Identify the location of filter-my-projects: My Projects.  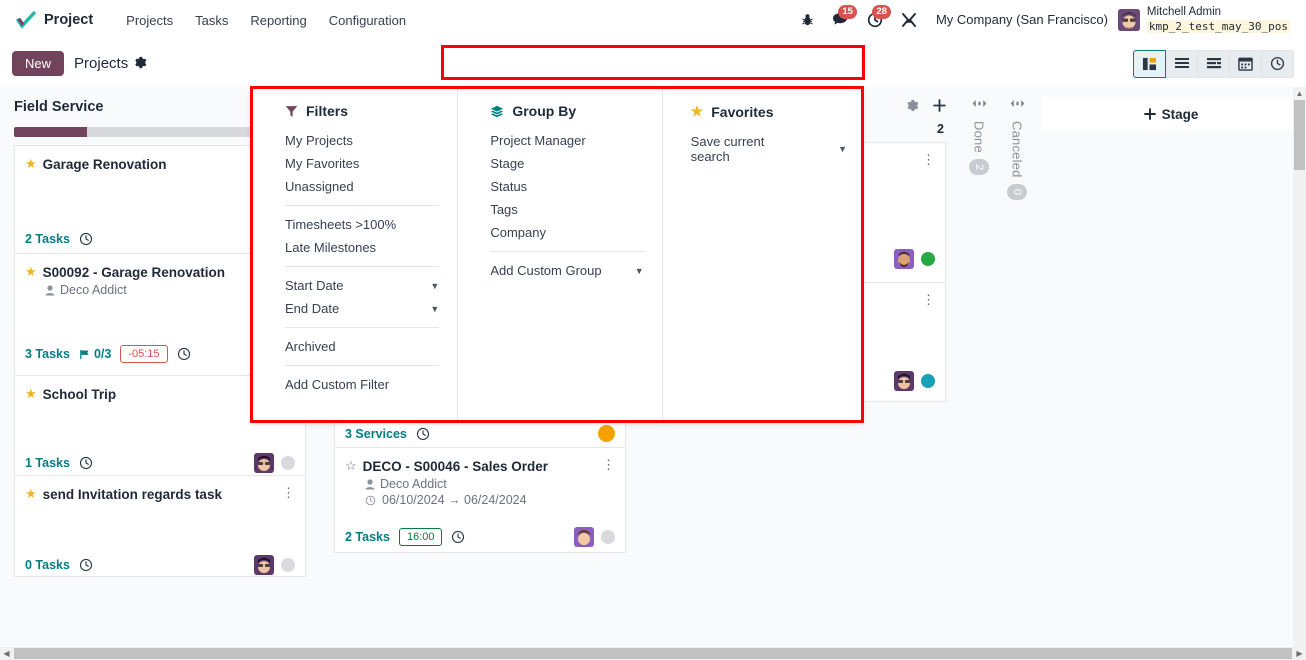
(362, 140).